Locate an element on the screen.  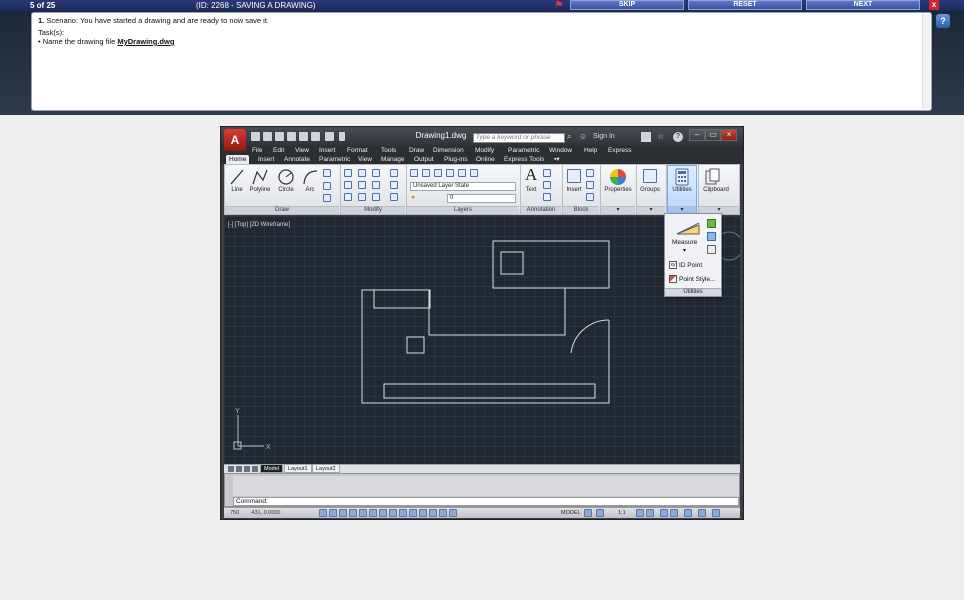
fillet-icon is located at coordinates (376, 185).